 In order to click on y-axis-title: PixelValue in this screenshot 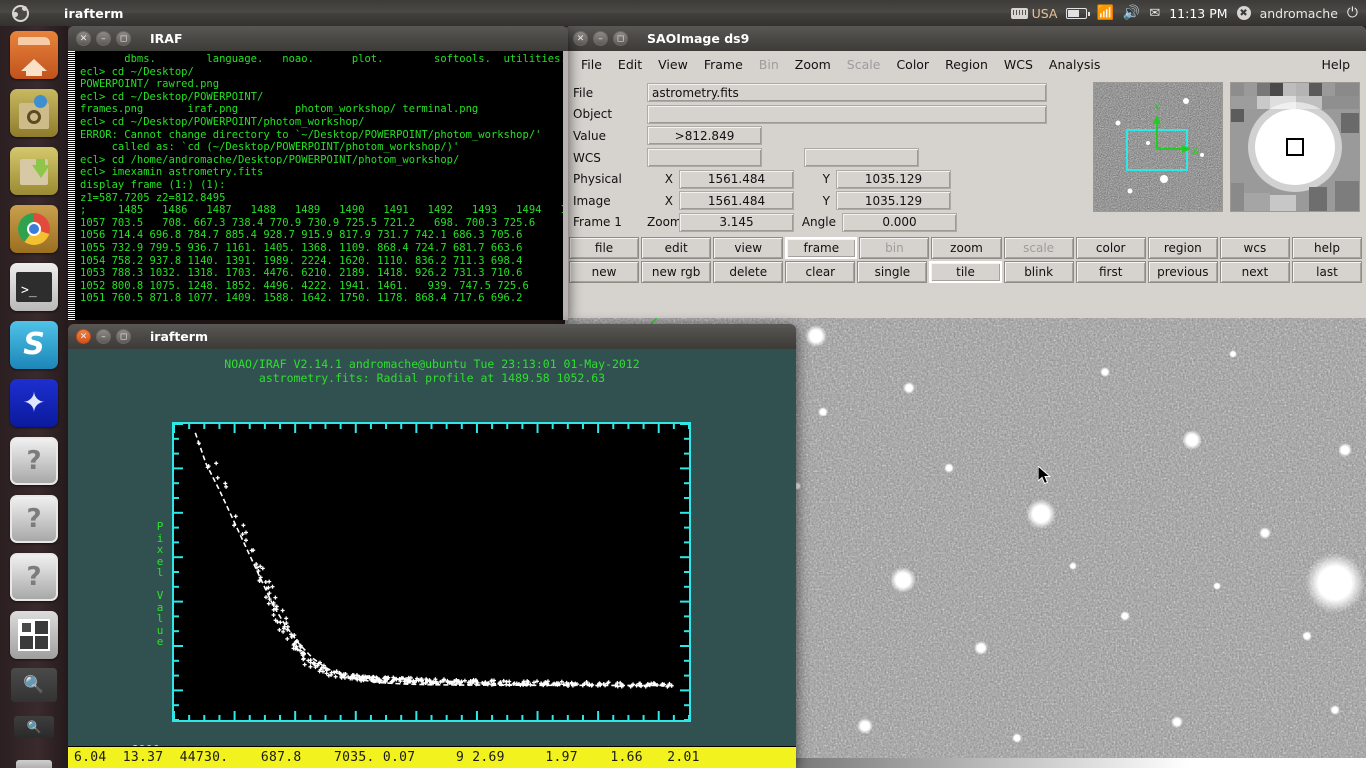, I will do `click(160, 584)`.